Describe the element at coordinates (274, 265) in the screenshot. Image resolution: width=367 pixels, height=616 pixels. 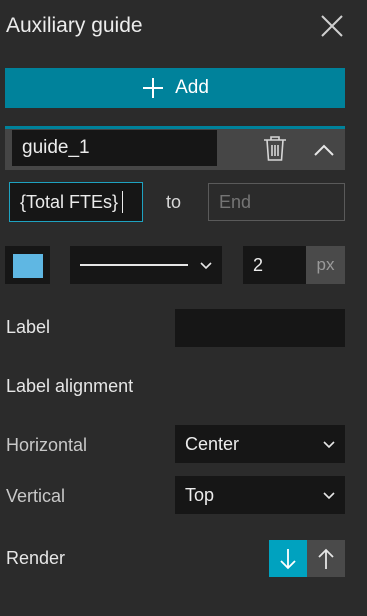
I see `line-width-input: 2` at that location.